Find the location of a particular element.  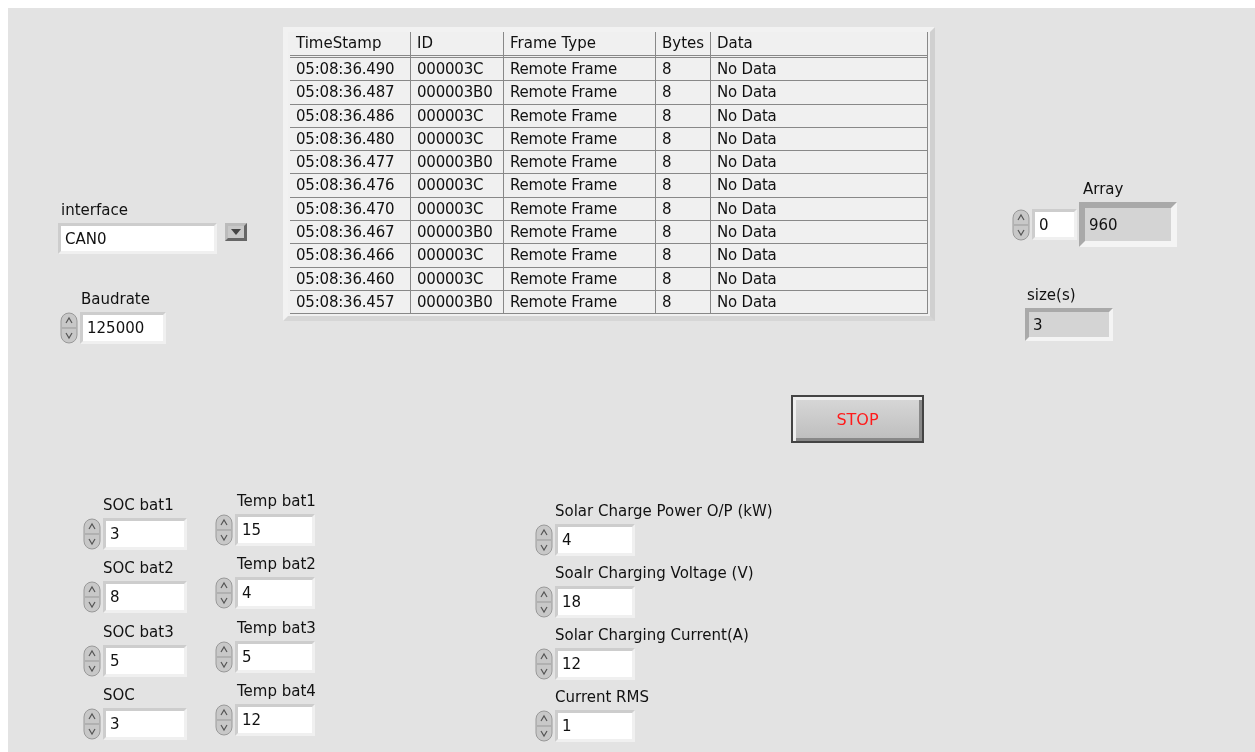

control-label: Solar Charge Power O/P (kW) is located at coordinates (664, 511).